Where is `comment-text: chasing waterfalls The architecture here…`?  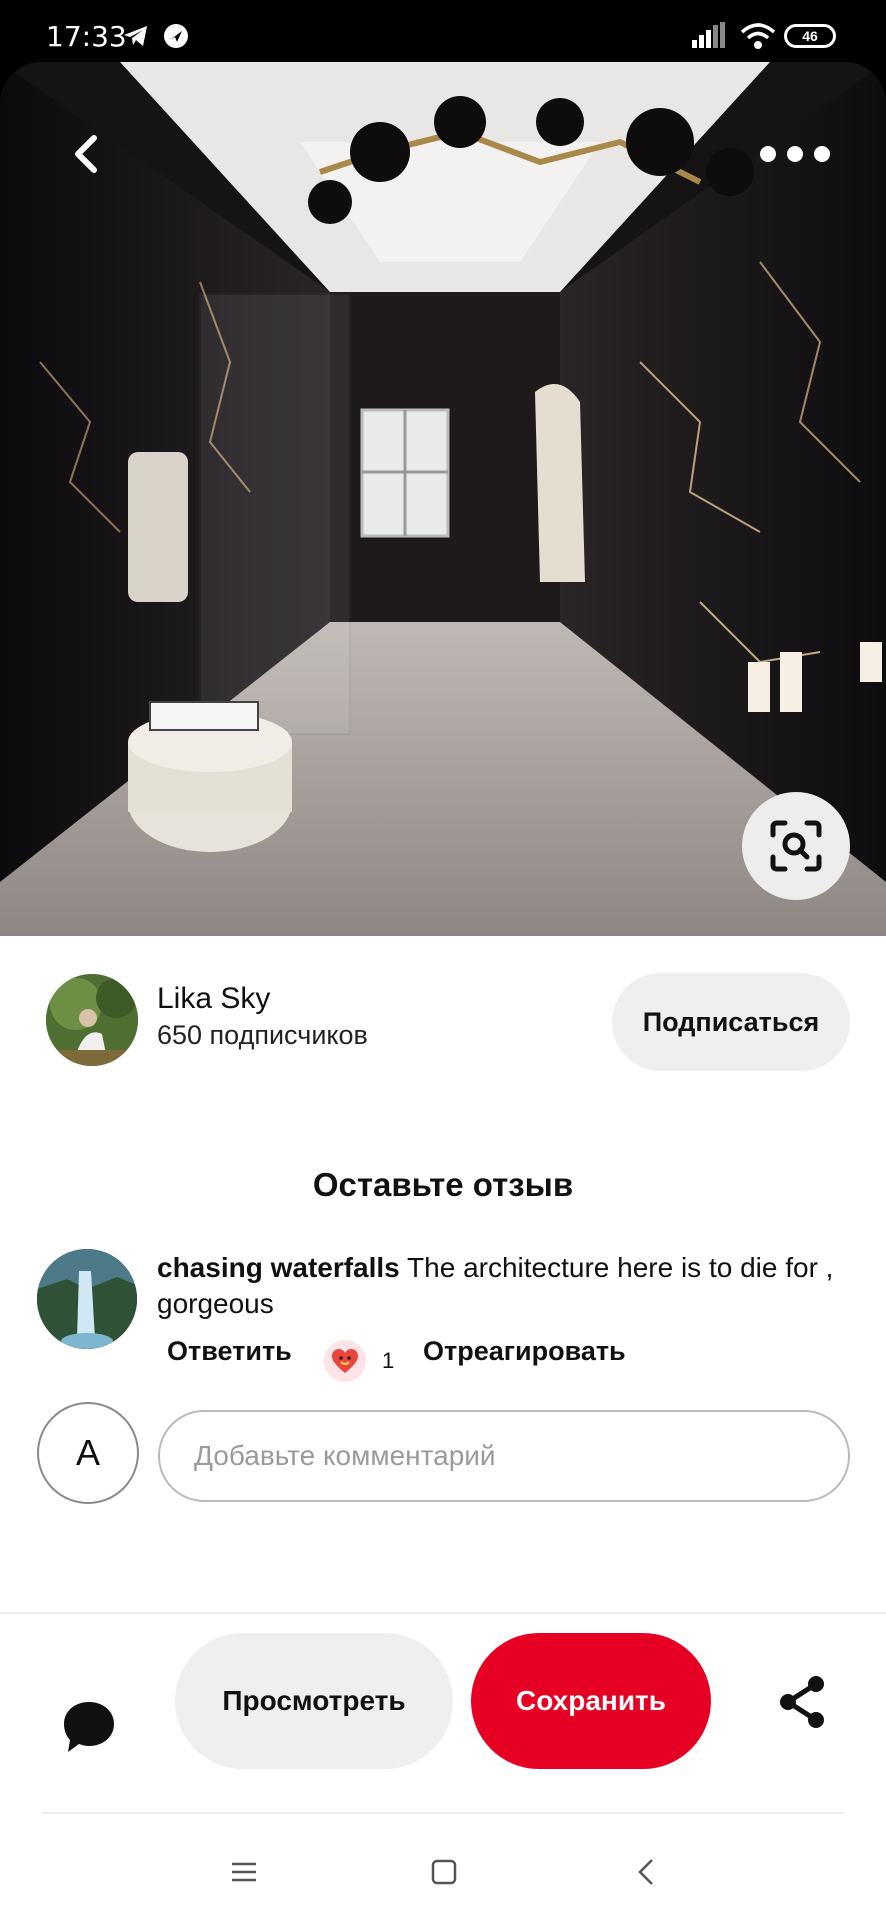
comment-text: chasing waterfalls The architecture here… is located at coordinates (497, 1286).